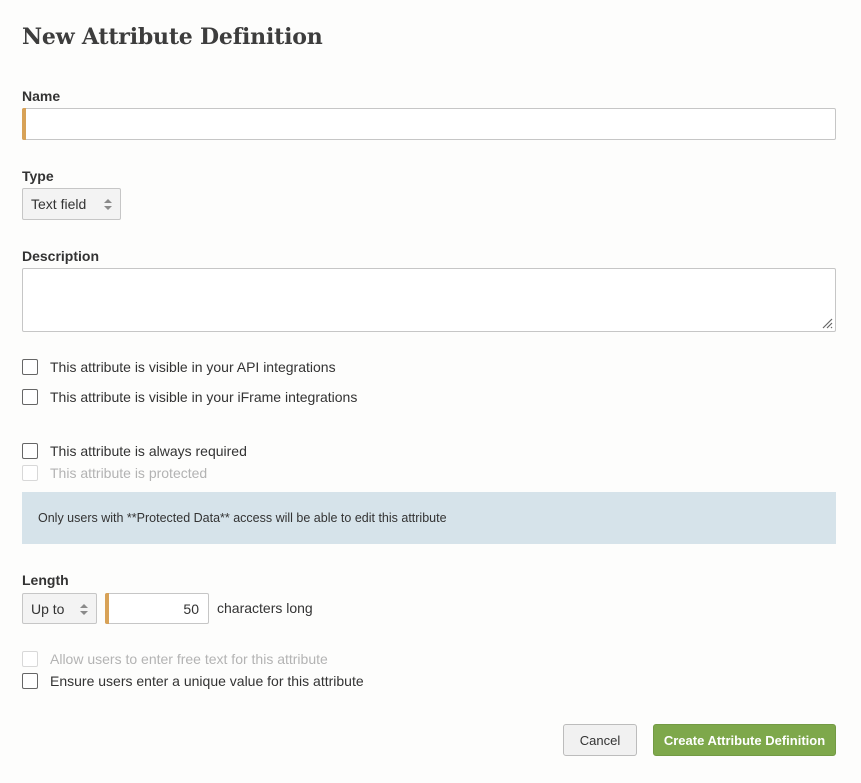 The width and height of the screenshot is (861, 783). What do you see at coordinates (61, 256) in the screenshot?
I see `description-label: Description` at bounding box center [61, 256].